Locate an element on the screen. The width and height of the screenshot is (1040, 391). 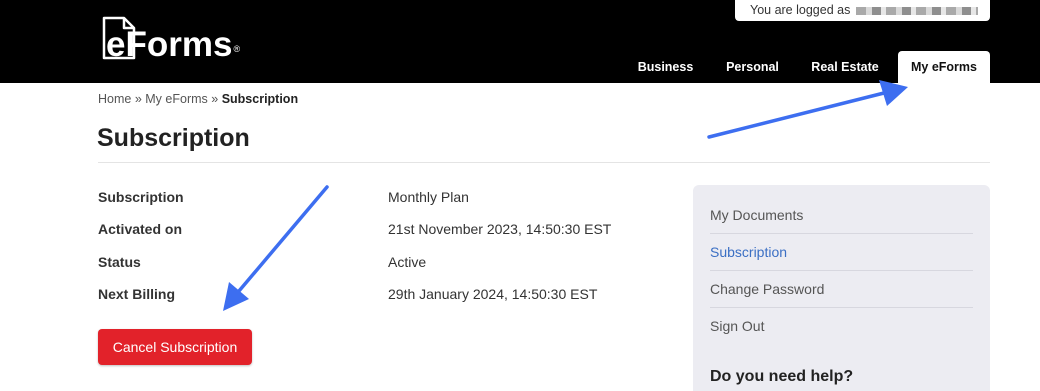
breadcrumb-current: Subscription is located at coordinates (260, 99).